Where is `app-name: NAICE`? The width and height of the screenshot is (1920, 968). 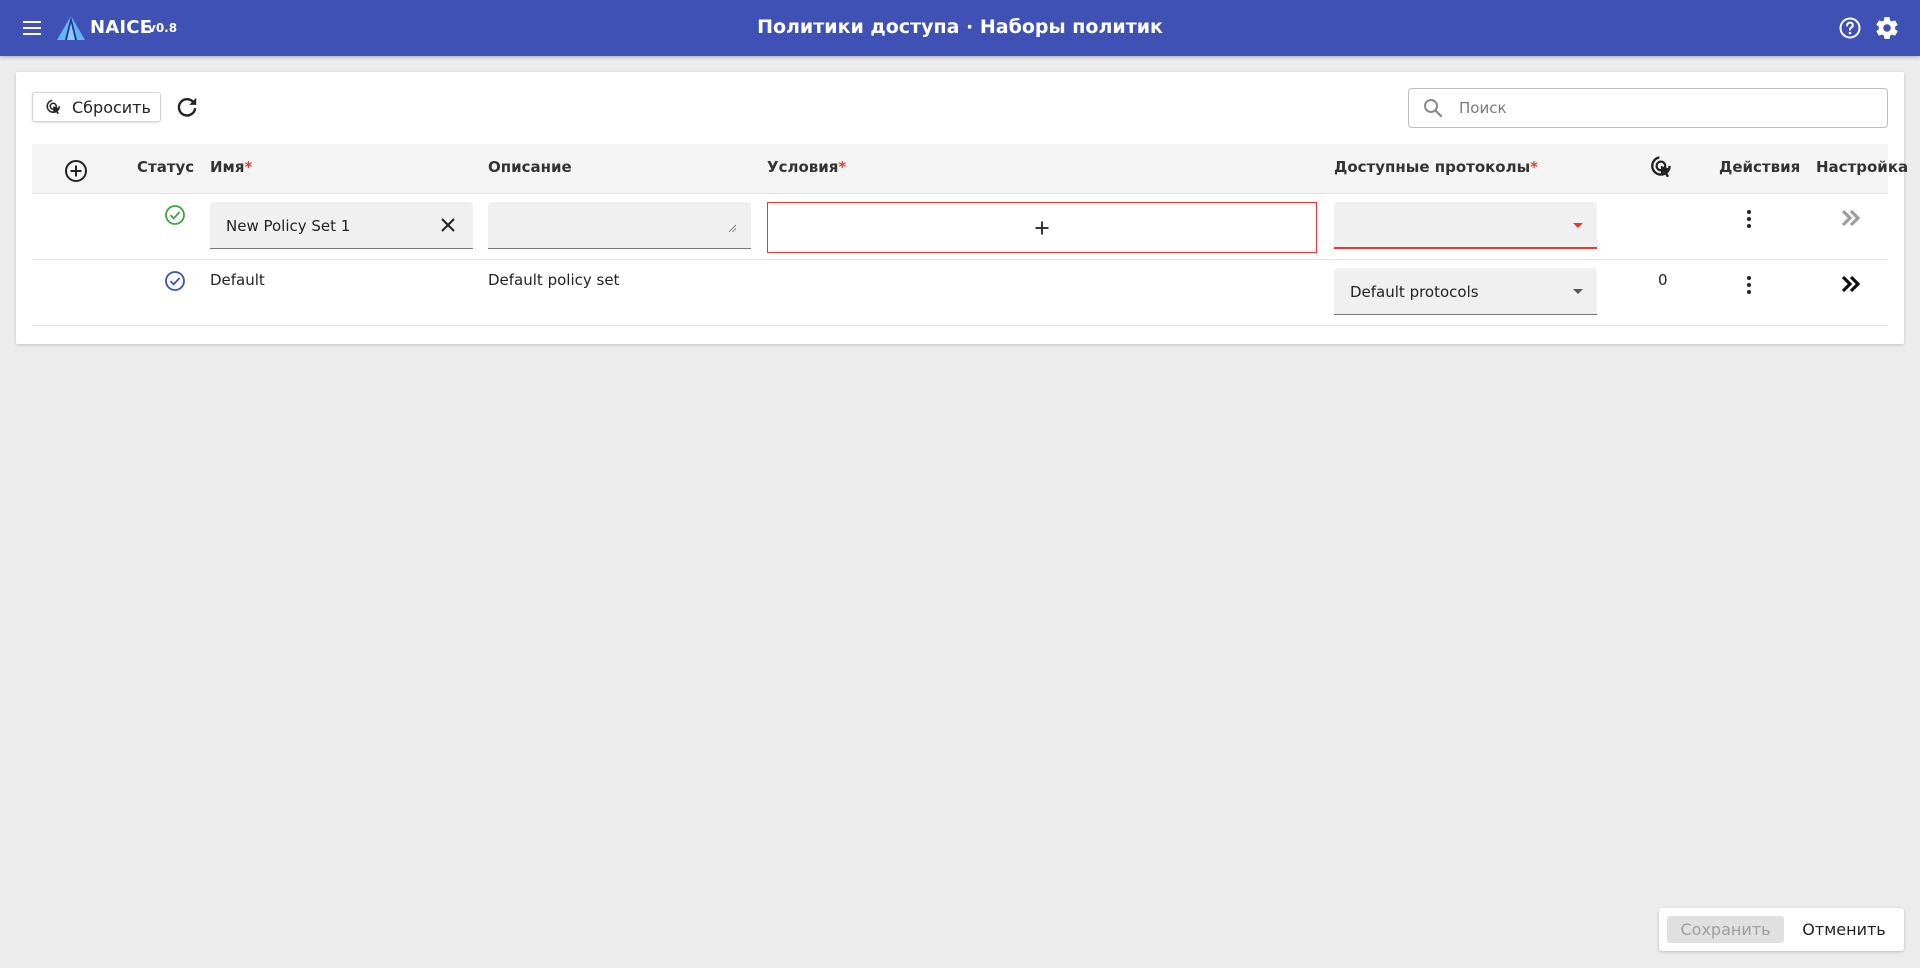
app-name: NAICE is located at coordinates (121, 27).